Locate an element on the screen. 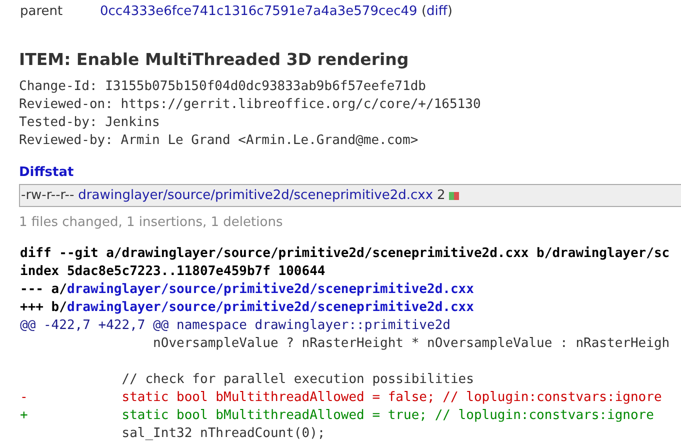  diff-file-line: --- a/drawinglayer/source/primitive2d/sceneprimitive2d.cxx is located at coordinates (247, 290).